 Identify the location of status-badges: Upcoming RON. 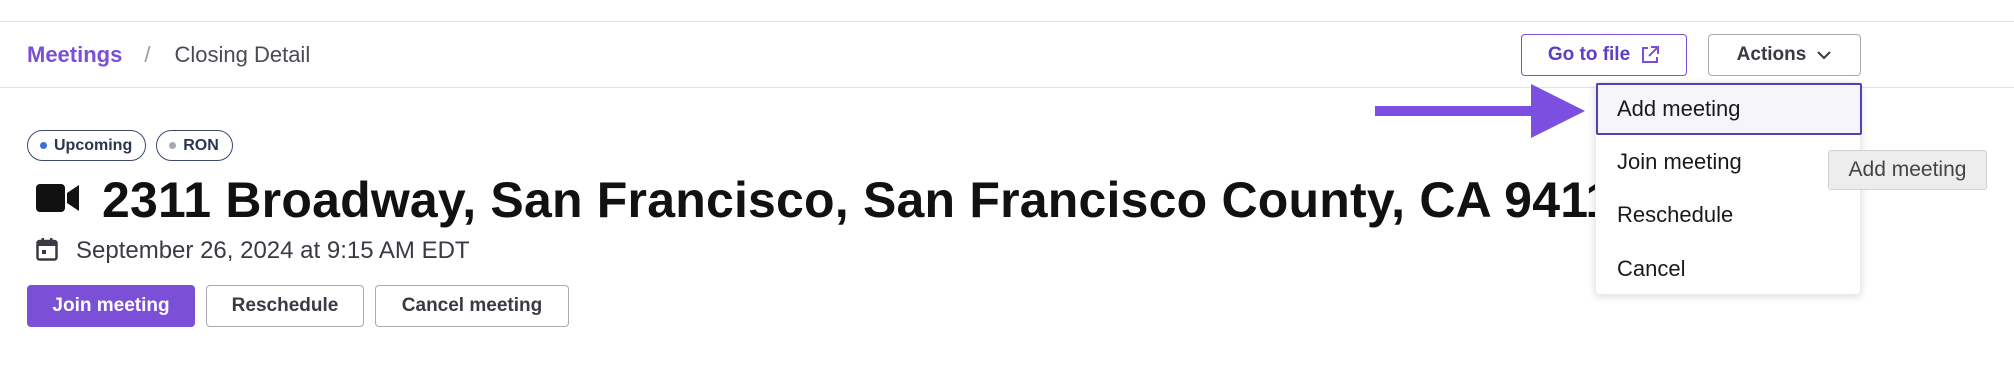
(130, 145).